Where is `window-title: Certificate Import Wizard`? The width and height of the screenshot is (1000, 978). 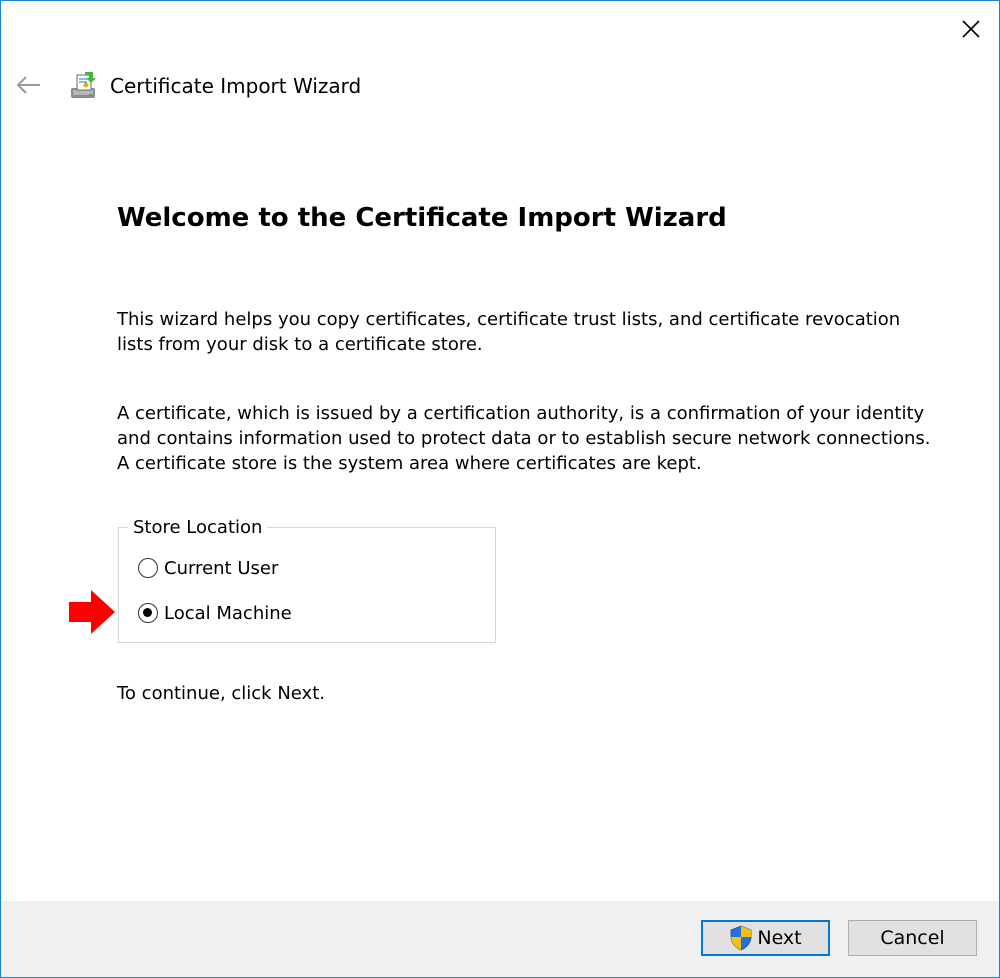
window-title: Certificate Import Wizard is located at coordinates (236, 86).